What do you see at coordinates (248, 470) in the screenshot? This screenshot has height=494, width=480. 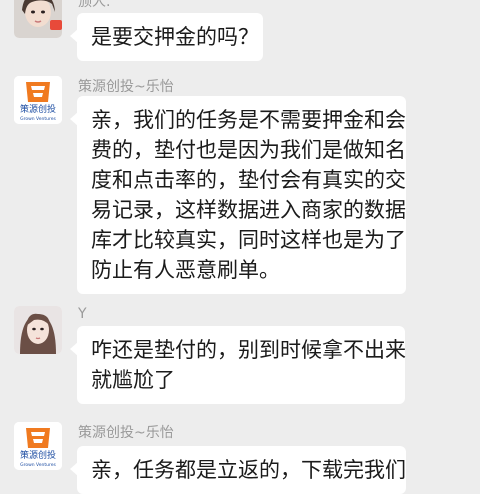 I see `message-text-line: 亲，任务都是立返的，下载完我们` at bounding box center [248, 470].